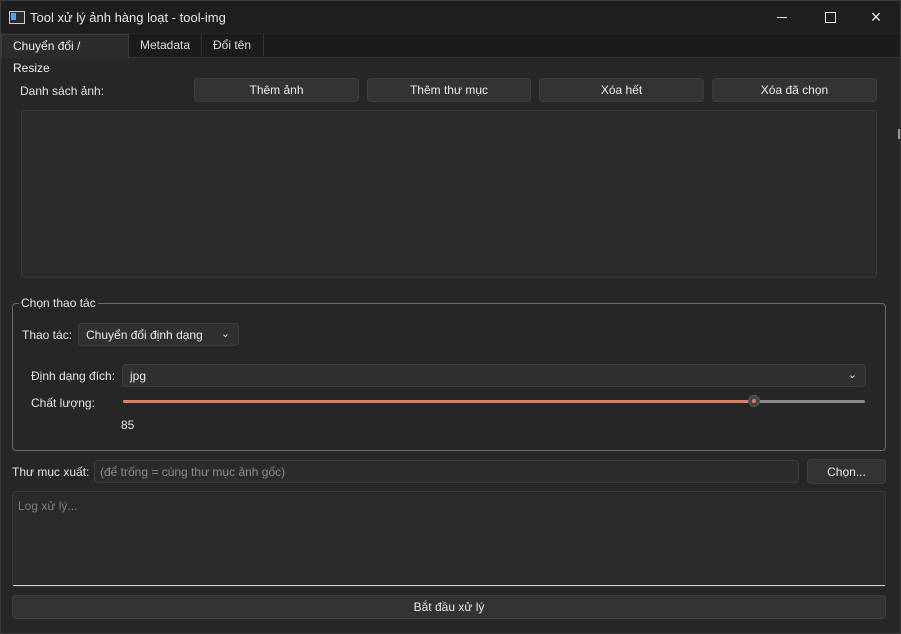  I want to click on close-button: ×, so click(876, 17).